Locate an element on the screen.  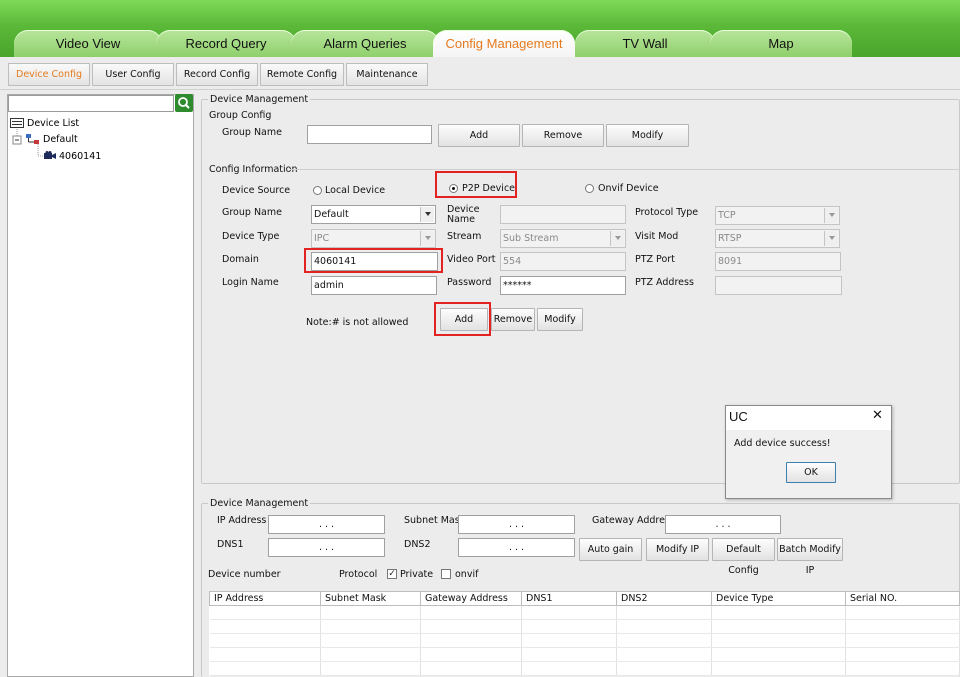
ptz-address-input is located at coordinates (778, 285).